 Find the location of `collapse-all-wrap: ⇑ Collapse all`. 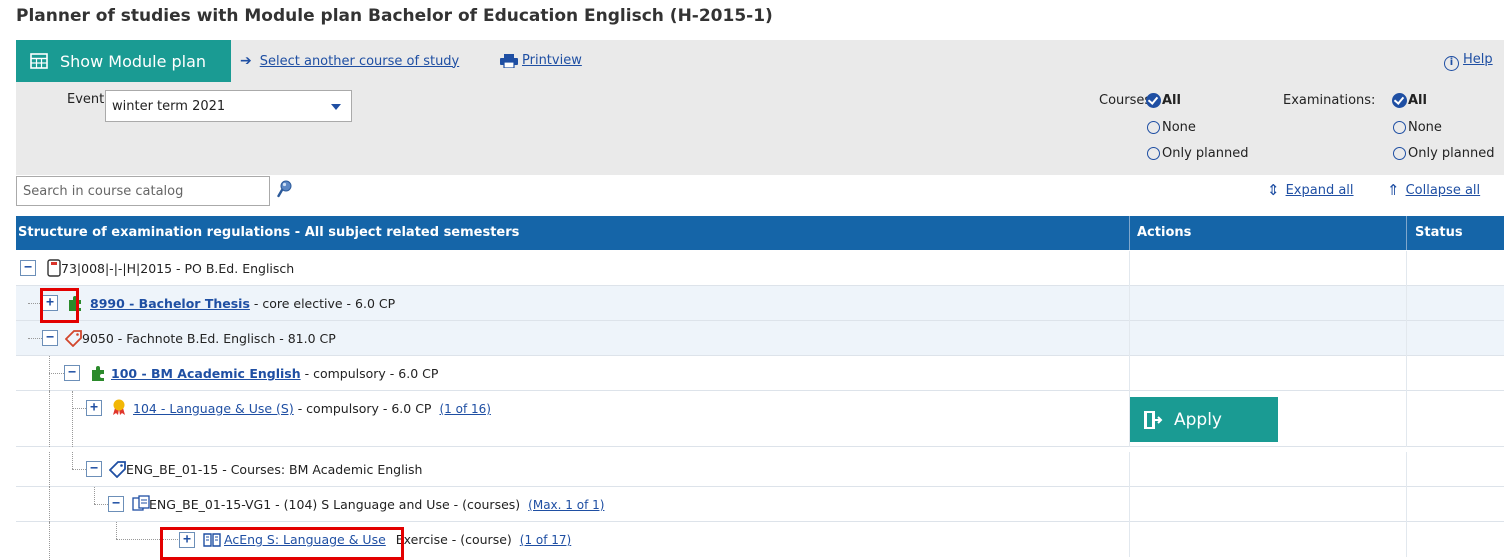

collapse-all-wrap: ⇑ Collapse all is located at coordinates (1433, 190).